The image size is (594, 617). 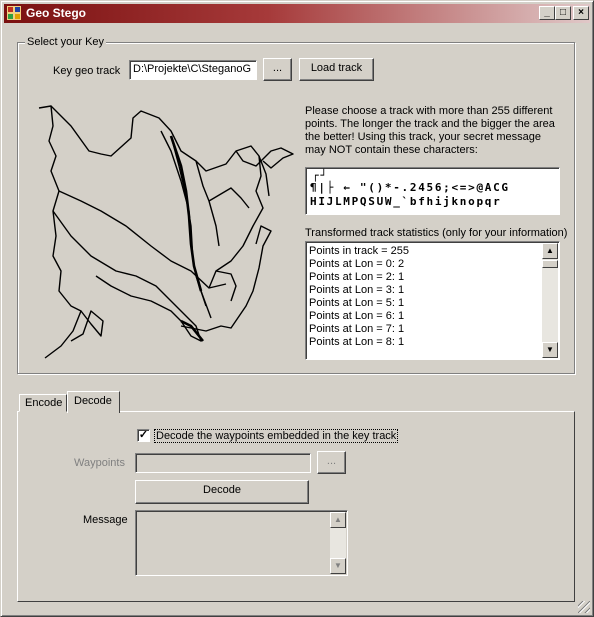 I want to click on key-path-input: D:\Projekte\C\SteganoG, so click(x=193, y=70).